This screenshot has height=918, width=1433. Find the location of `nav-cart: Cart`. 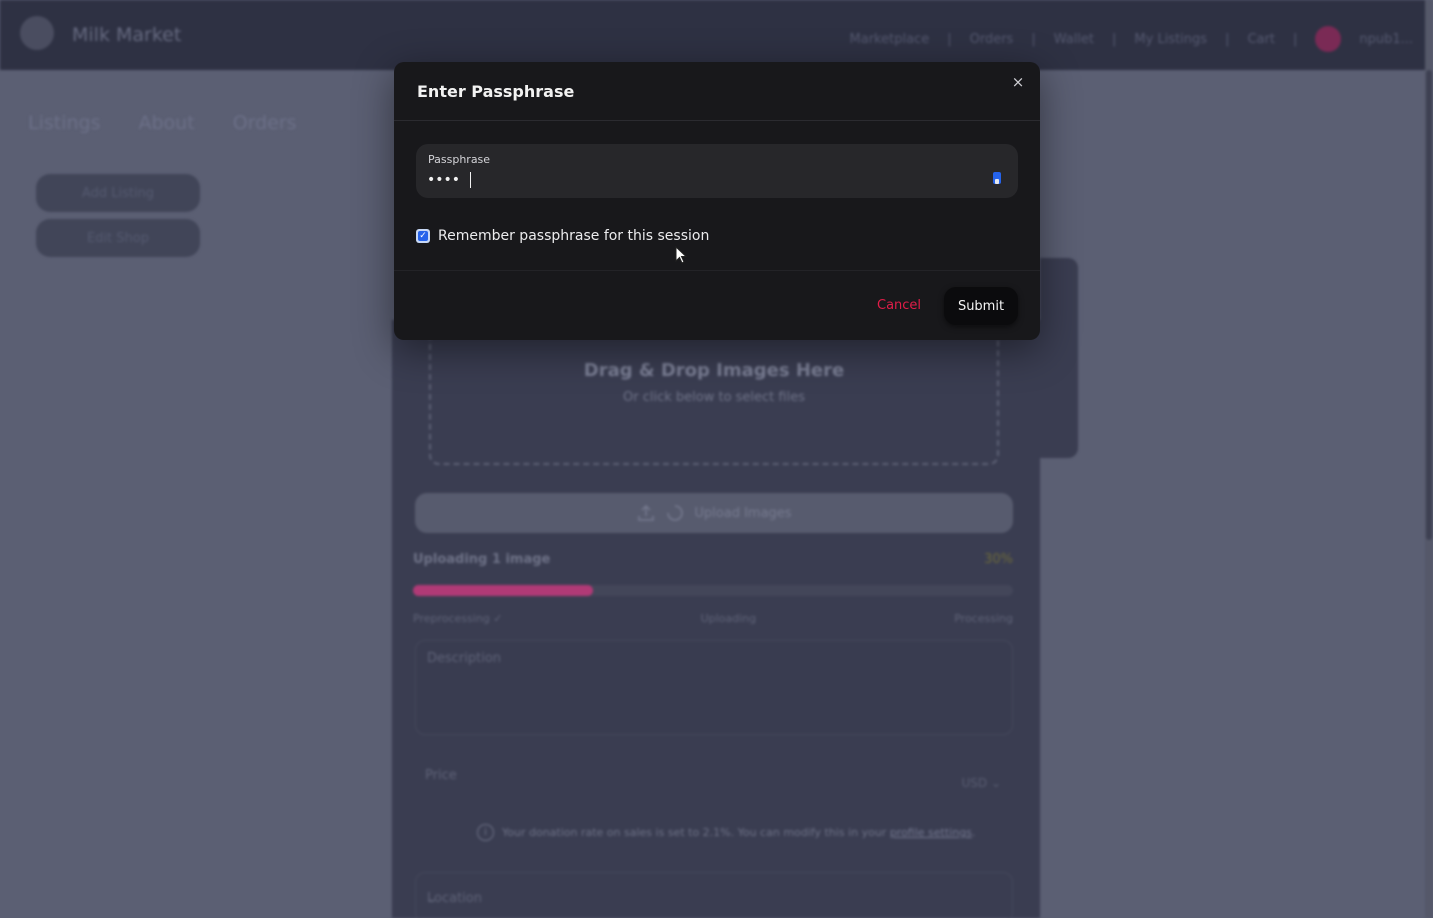

nav-cart: Cart is located at coordinates (1261, 39).